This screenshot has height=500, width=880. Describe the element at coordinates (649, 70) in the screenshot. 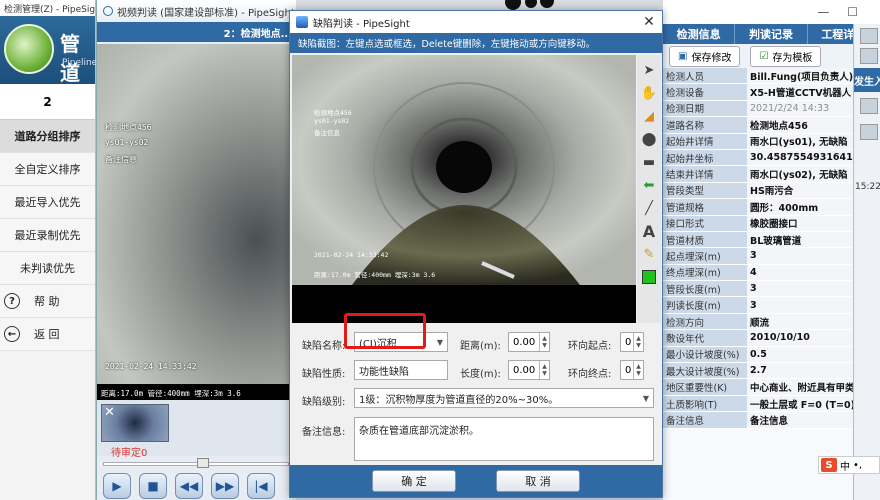

I see `pointer-tool-icon: ➤` at that location.